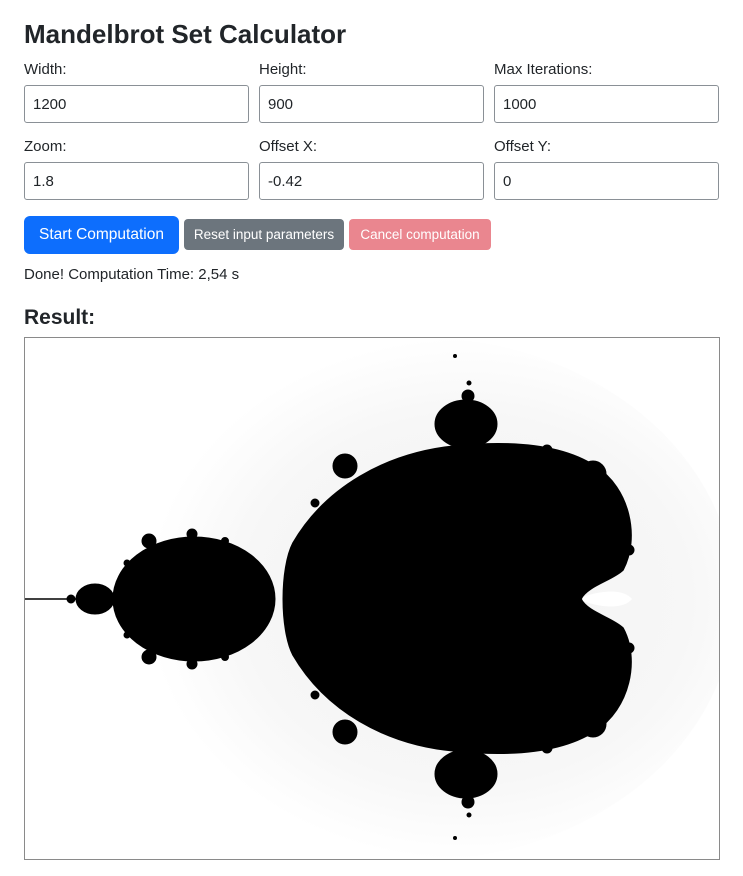 The image size is (743, 876). Describe the element at coordinates (288, 146) in the screenshot. I see `offset-x-label: Offset X:` at that location.